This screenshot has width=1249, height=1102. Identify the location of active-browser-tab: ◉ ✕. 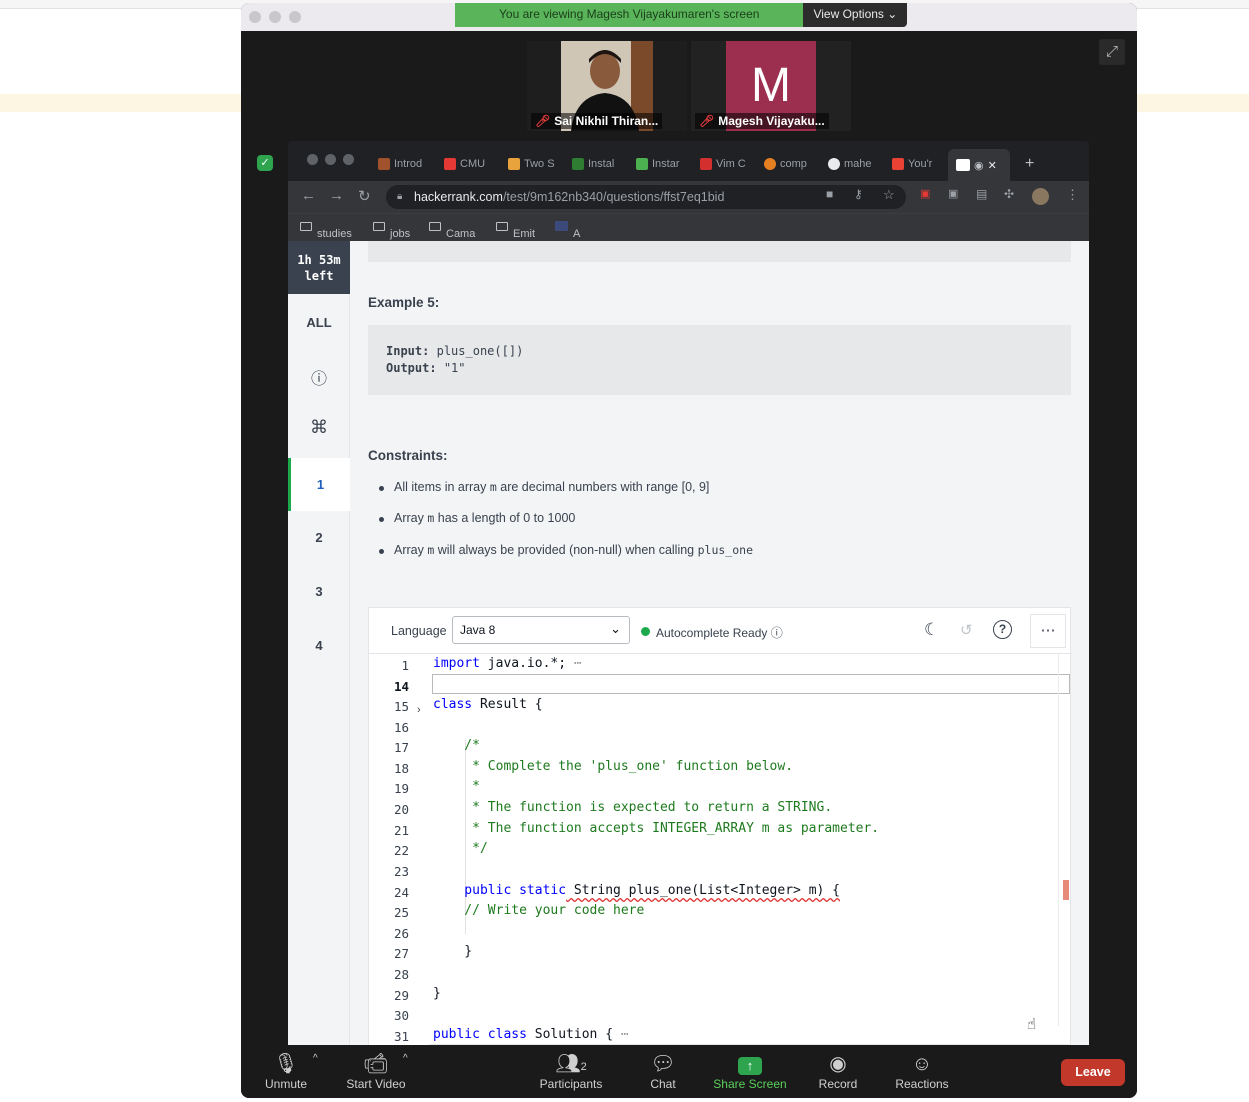
(979, 165).